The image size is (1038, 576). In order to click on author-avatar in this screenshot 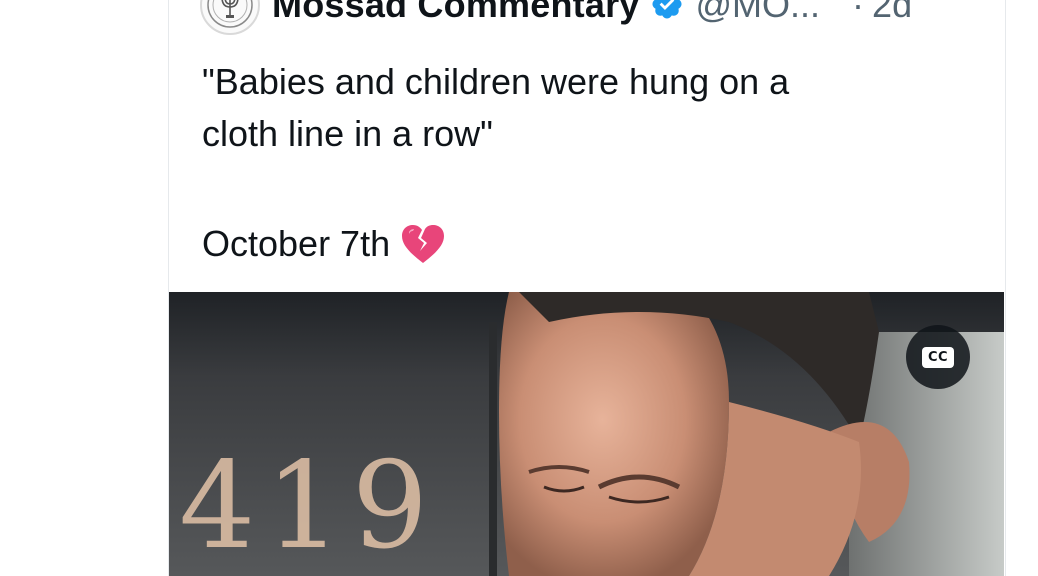, I will do `click(230, 17)`.